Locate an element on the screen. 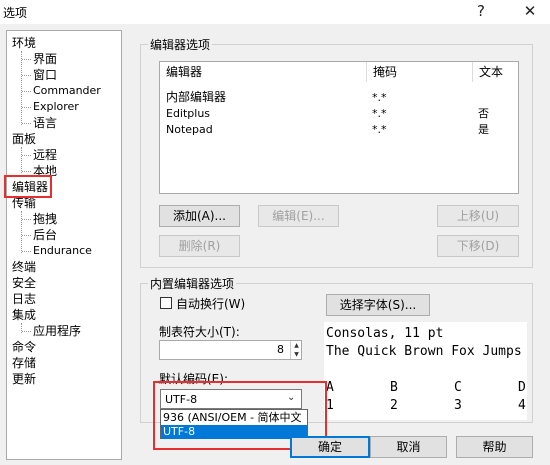  tab-size-label: 制表符大小(T): is located at coordinates (199, 332).